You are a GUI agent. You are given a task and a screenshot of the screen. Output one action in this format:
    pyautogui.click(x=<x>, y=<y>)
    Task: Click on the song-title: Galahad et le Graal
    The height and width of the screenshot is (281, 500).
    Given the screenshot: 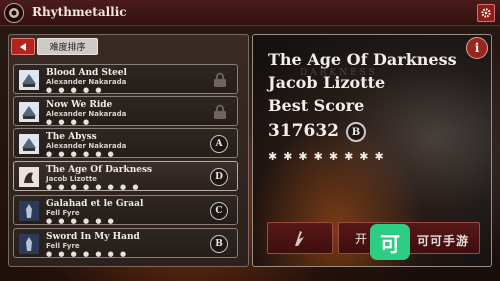 What is the action you would take?
    pyautogui.click(x=95, y=204)
    